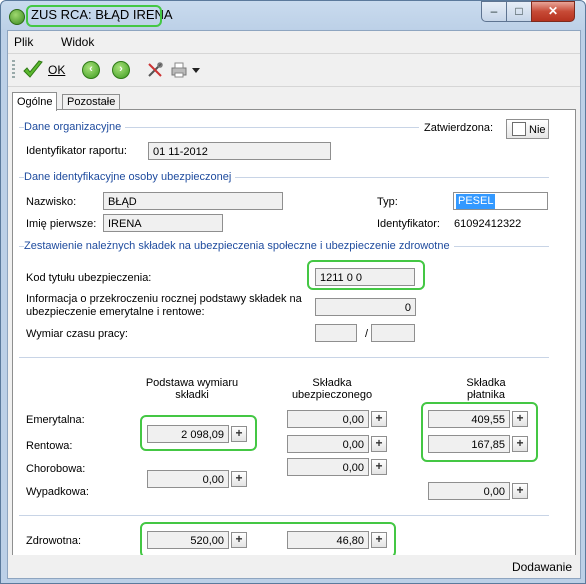 This screenshot has width=586, height=584. What do you see at coordinates (55, 420) in the screenshot?
I see `row-label-emerytalna: Emerytalna:` at bounding box center [55, 420].